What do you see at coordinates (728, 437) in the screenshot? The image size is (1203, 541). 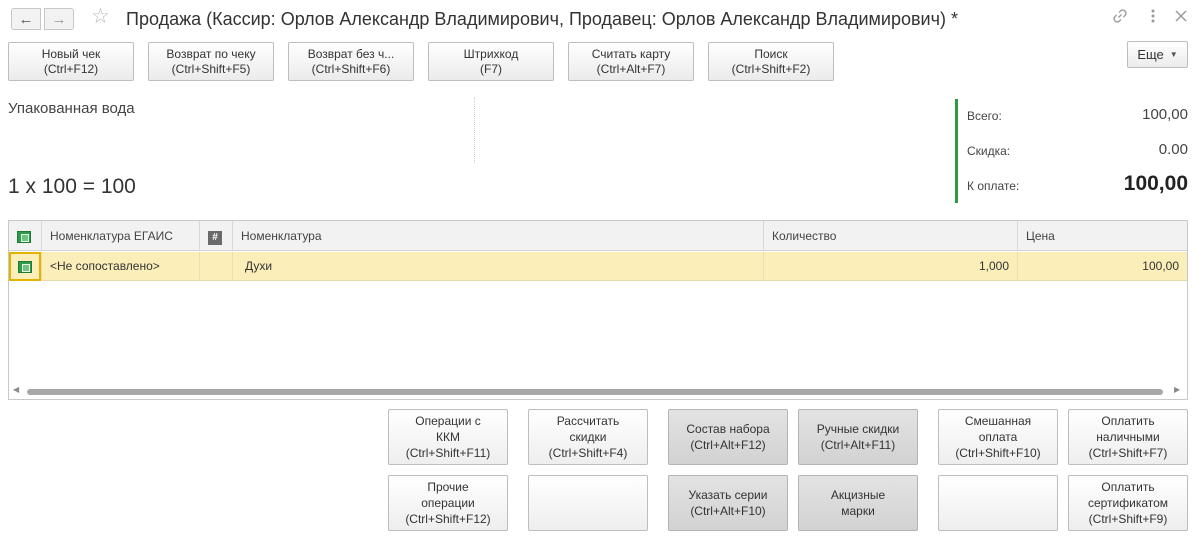 I see `kit-composition-button: Состав набора (Ctrl+Alt+F12)` at bounding box center [728, 437].